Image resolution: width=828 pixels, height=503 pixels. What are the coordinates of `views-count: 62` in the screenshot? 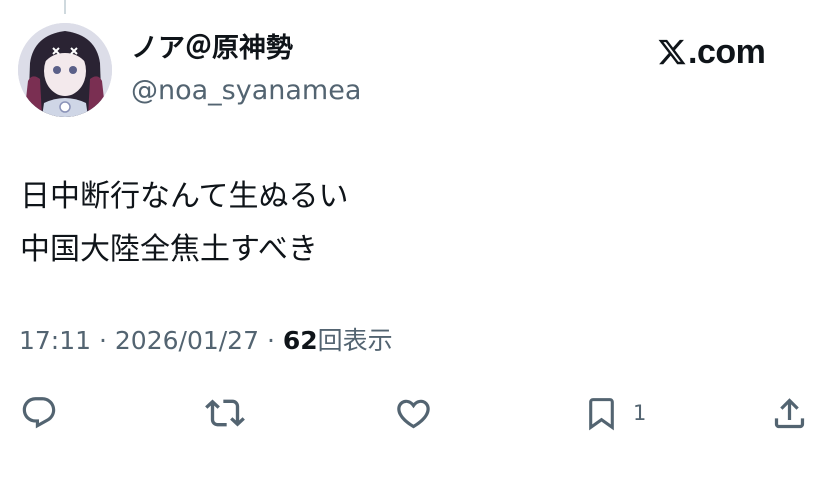 It's located at (300, 340).